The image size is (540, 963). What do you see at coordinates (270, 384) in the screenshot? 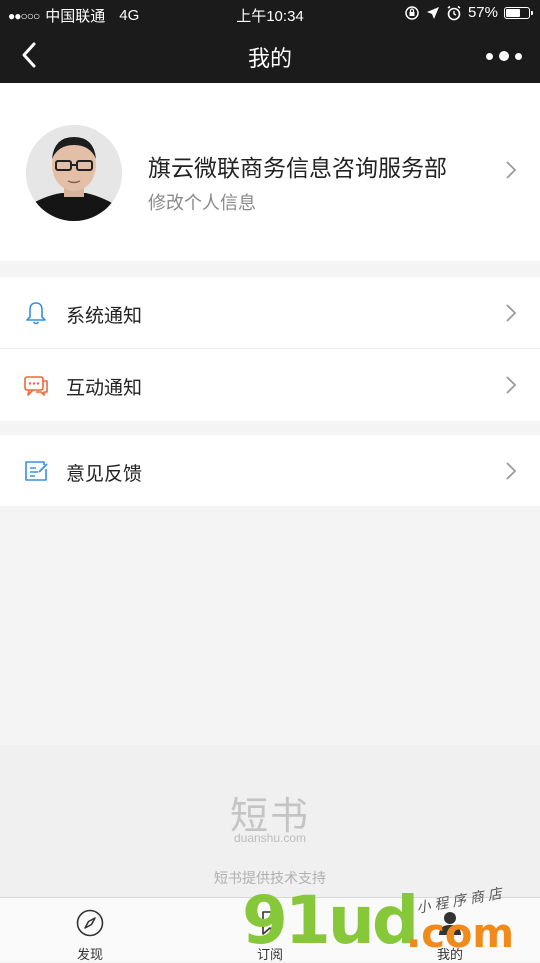
I see `menu-item-interaction-notifications: 互动通知` at bounding box center [270, 384].